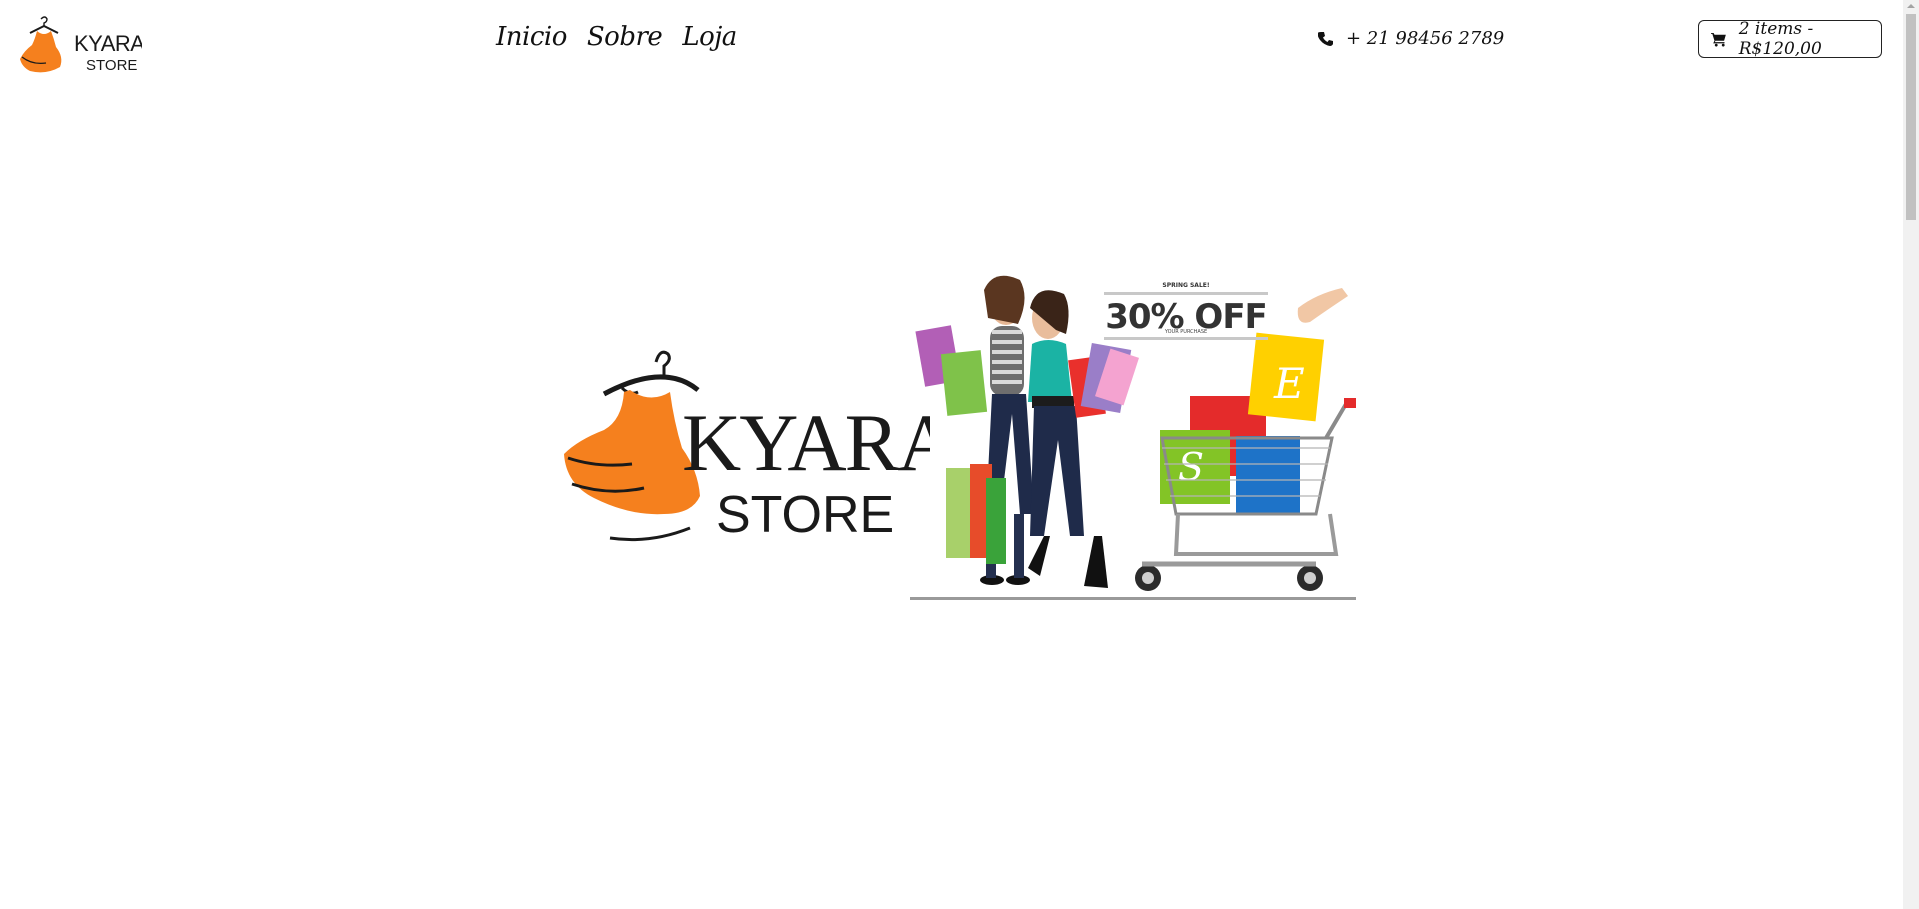 This screenshot has width=1919, height=909. I want to click on nav-sobre: Sobre, so click(625, 37).